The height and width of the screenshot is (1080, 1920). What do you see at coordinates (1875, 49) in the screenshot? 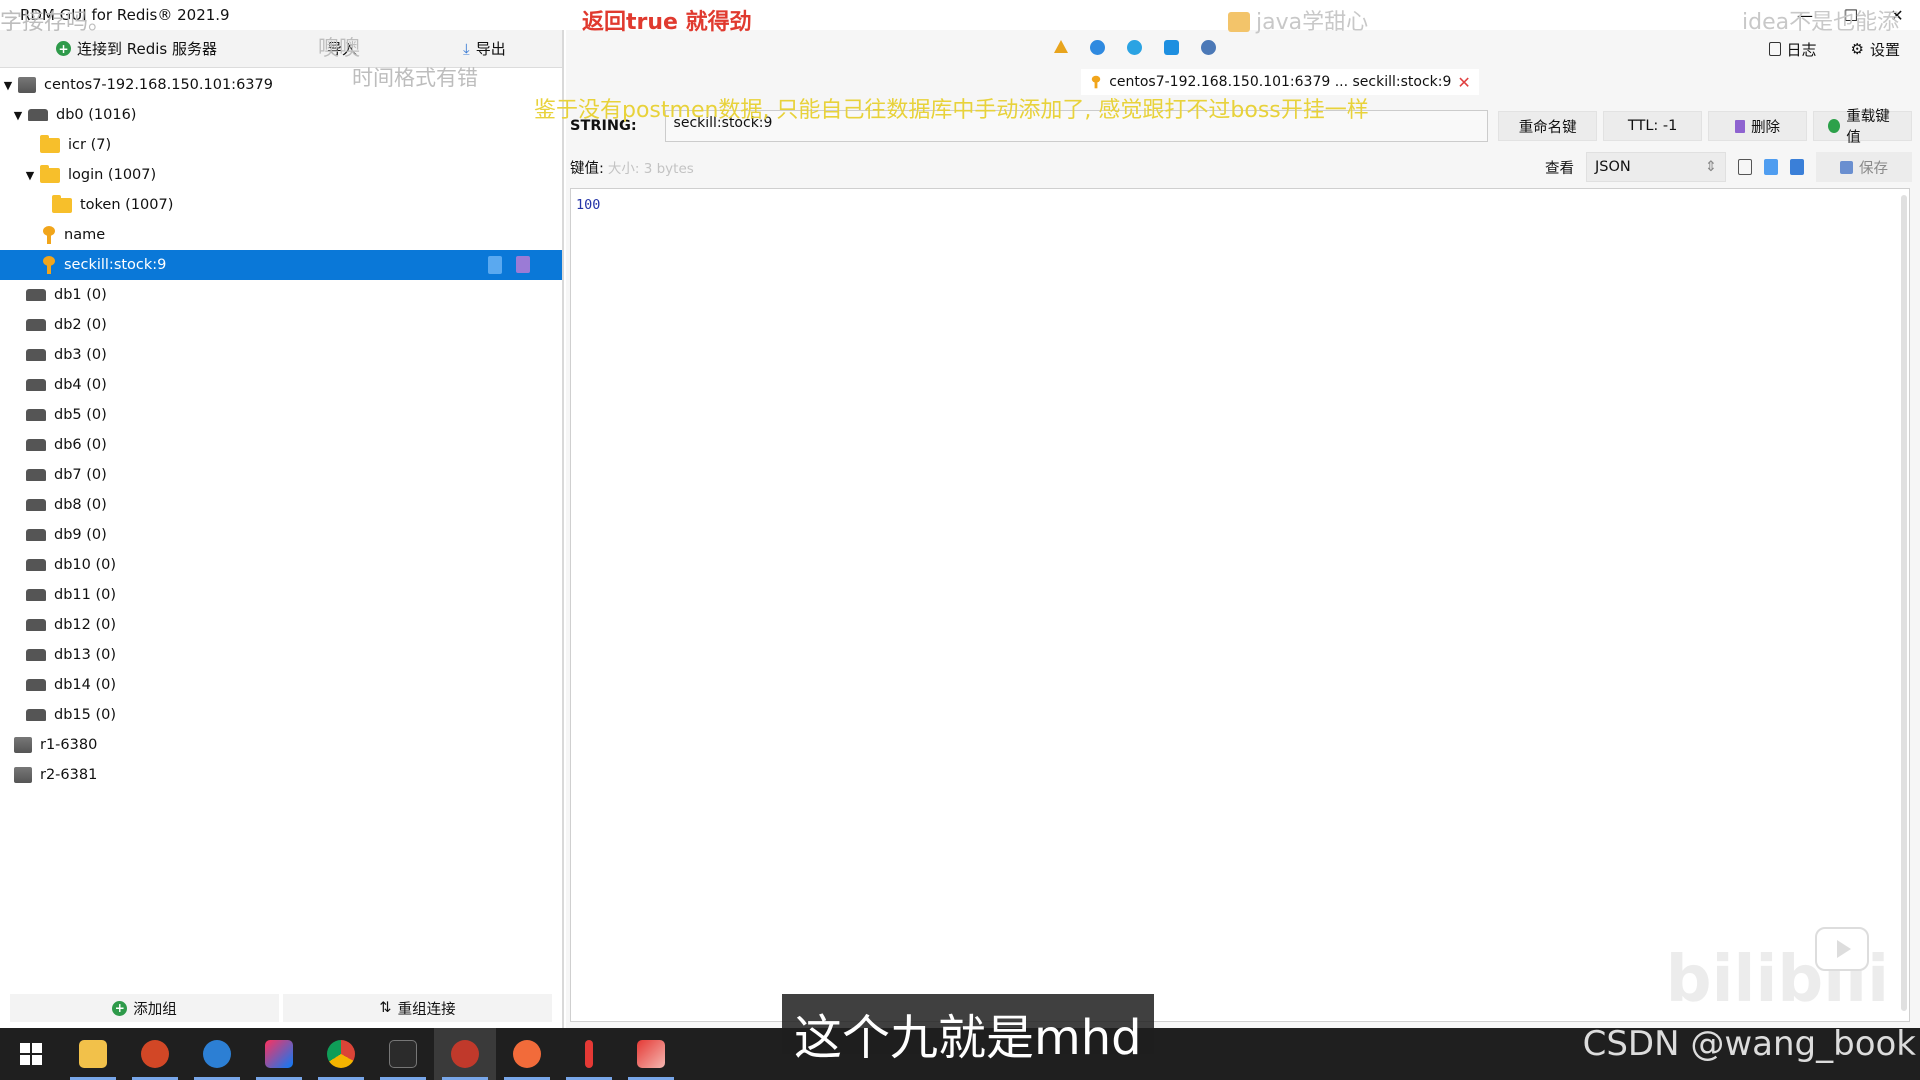
I see `settings-button: ⚙ 设置` at bounding box center [1875, 49].